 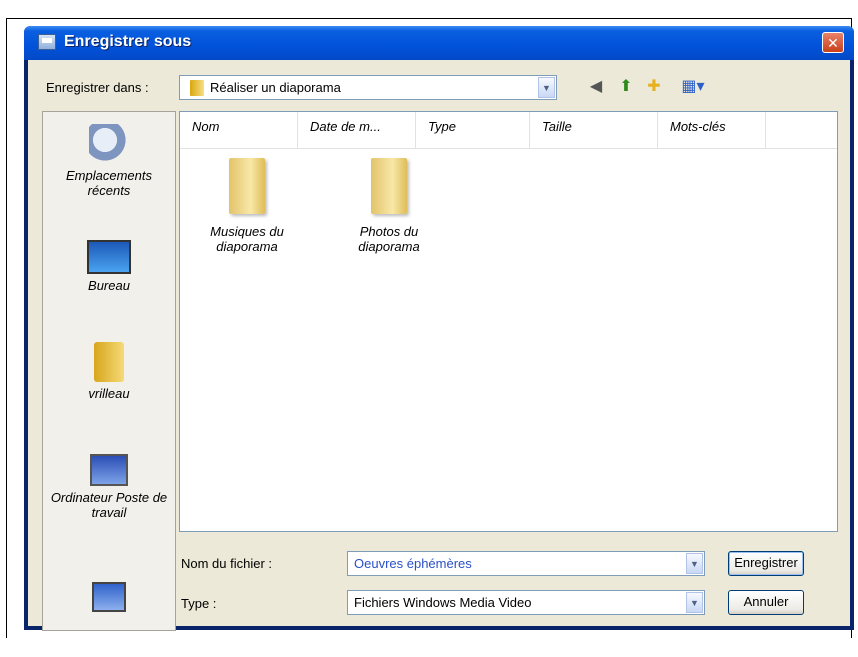 What do you see at coordinates (389, 239) in the screenshot?
I see `folder-label: Photos du diaporama` at bounding box center [389, 239].